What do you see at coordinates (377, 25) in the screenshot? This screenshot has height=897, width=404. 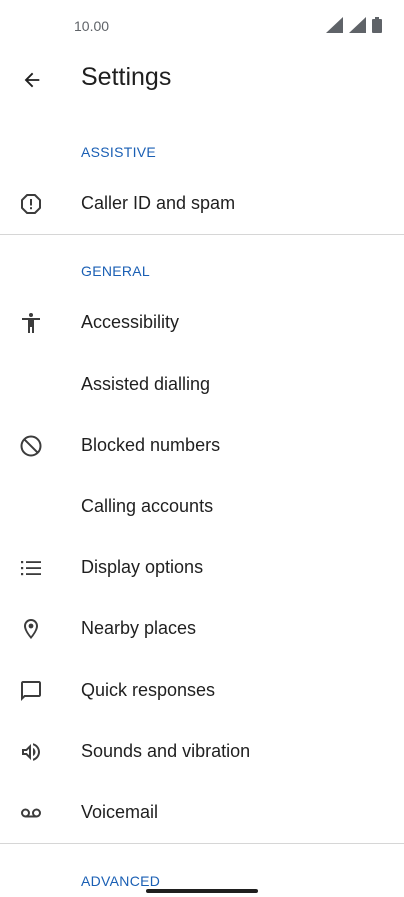 I see `battery-icon` at bounding box center [377, 25].